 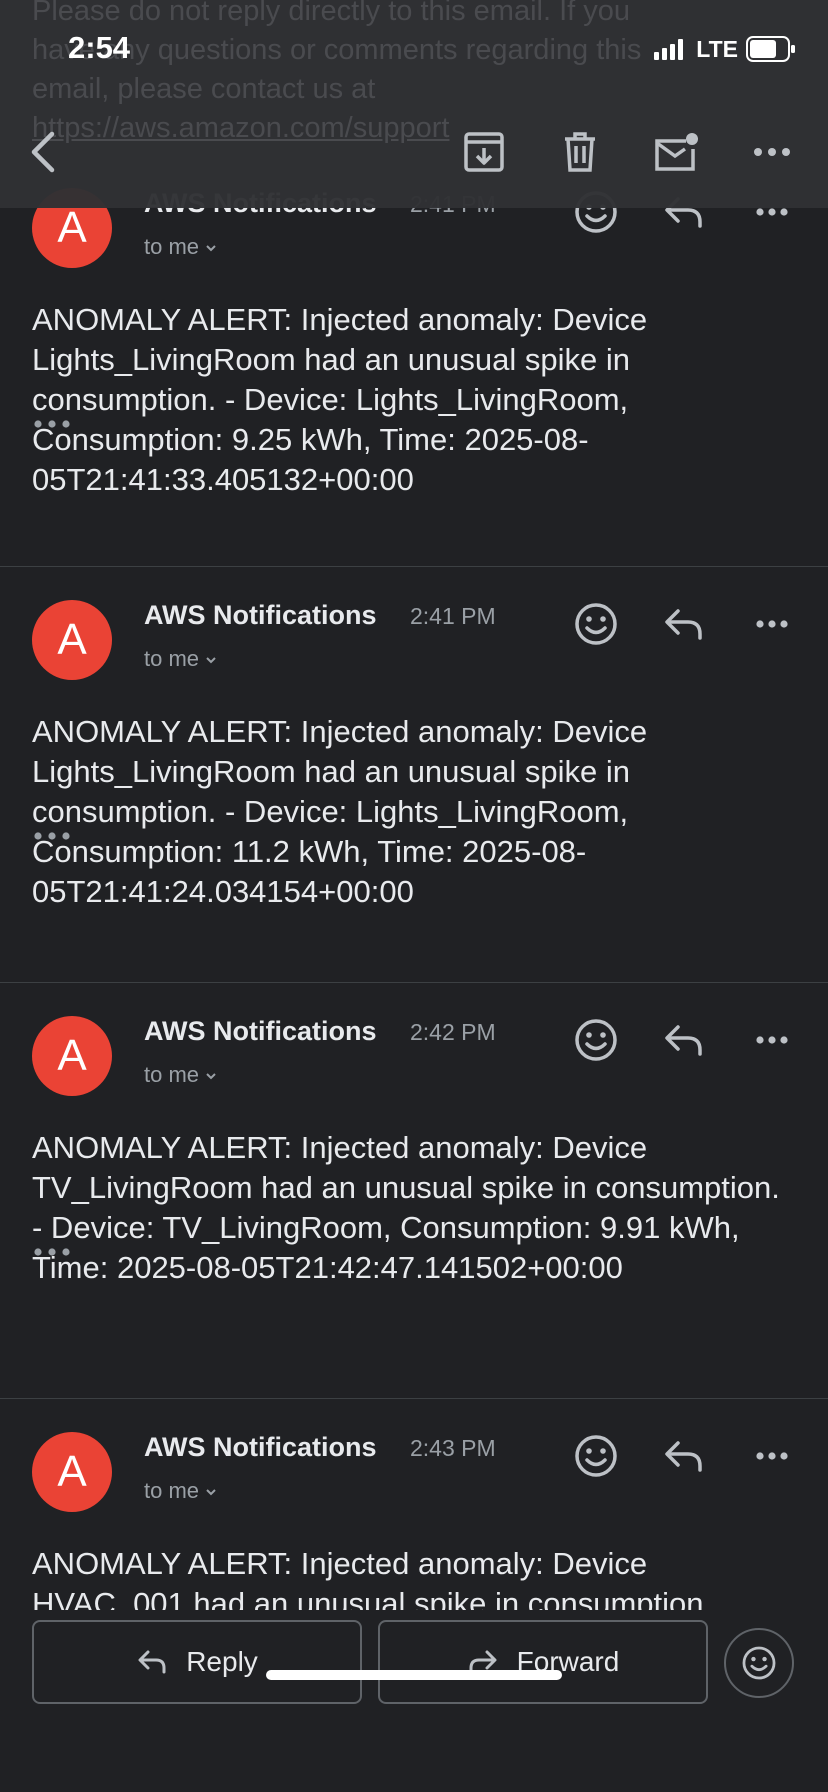 What do you see at coordinates (414, 1675) in the screenshot?
I see `home-indicator` at bounding box center [414, 1675].